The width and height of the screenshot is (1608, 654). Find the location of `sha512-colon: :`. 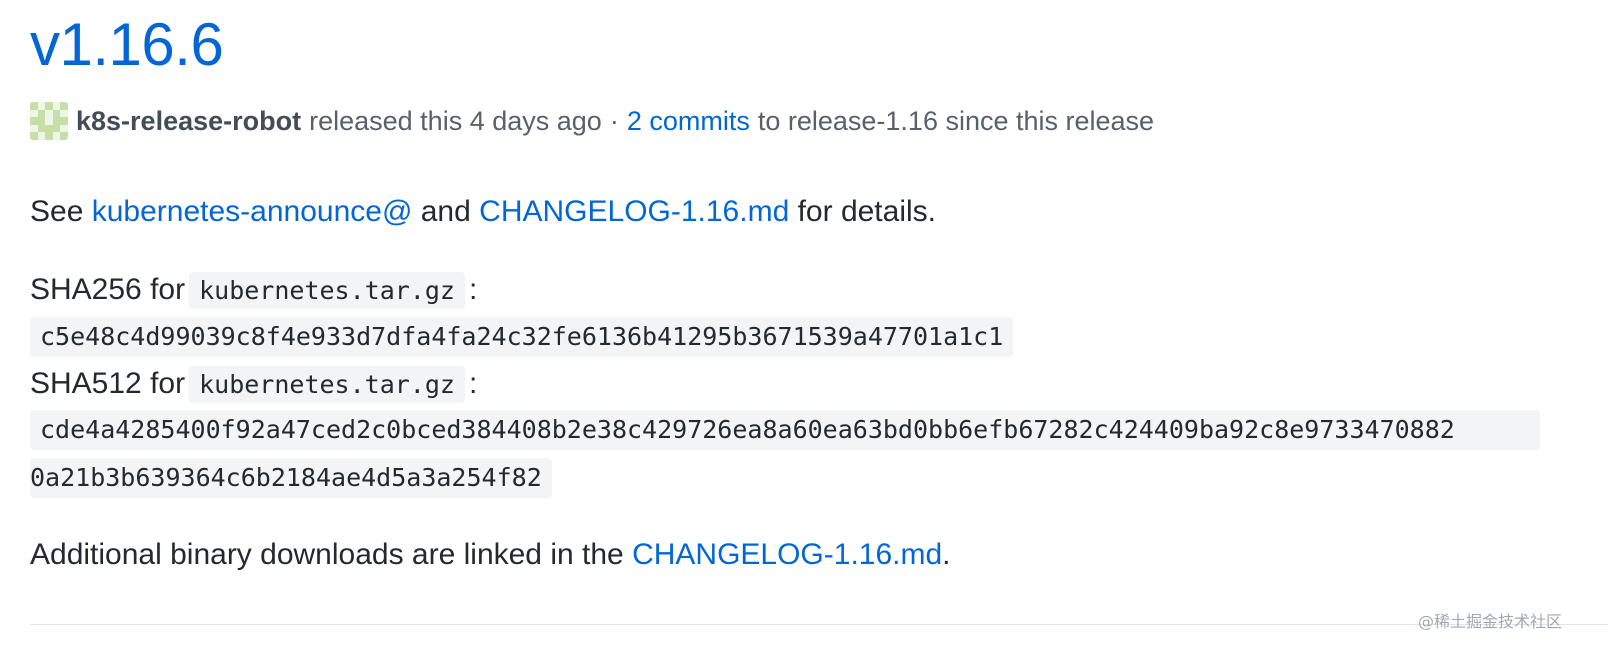

sha512-colon: : is located at coordinates (473, 383).